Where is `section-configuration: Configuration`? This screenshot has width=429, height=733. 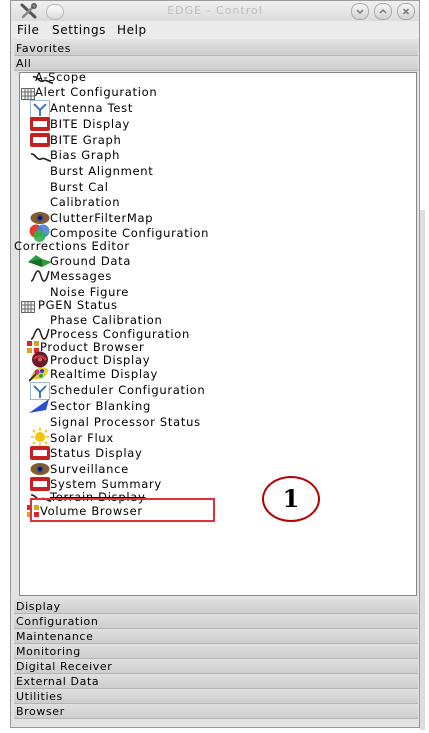 section-configuration: Configuration is located at coordinates (216, 621).